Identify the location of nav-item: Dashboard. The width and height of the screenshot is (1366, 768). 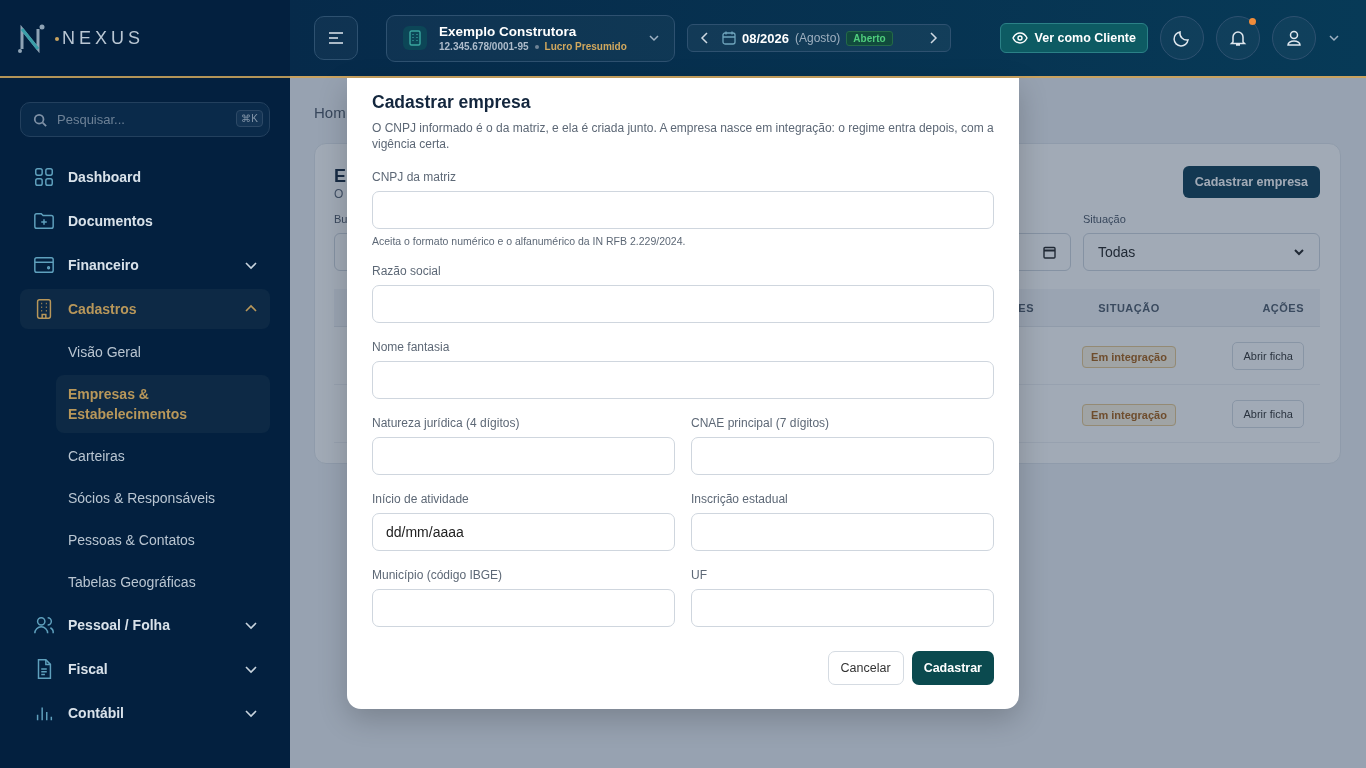
(145, 177).